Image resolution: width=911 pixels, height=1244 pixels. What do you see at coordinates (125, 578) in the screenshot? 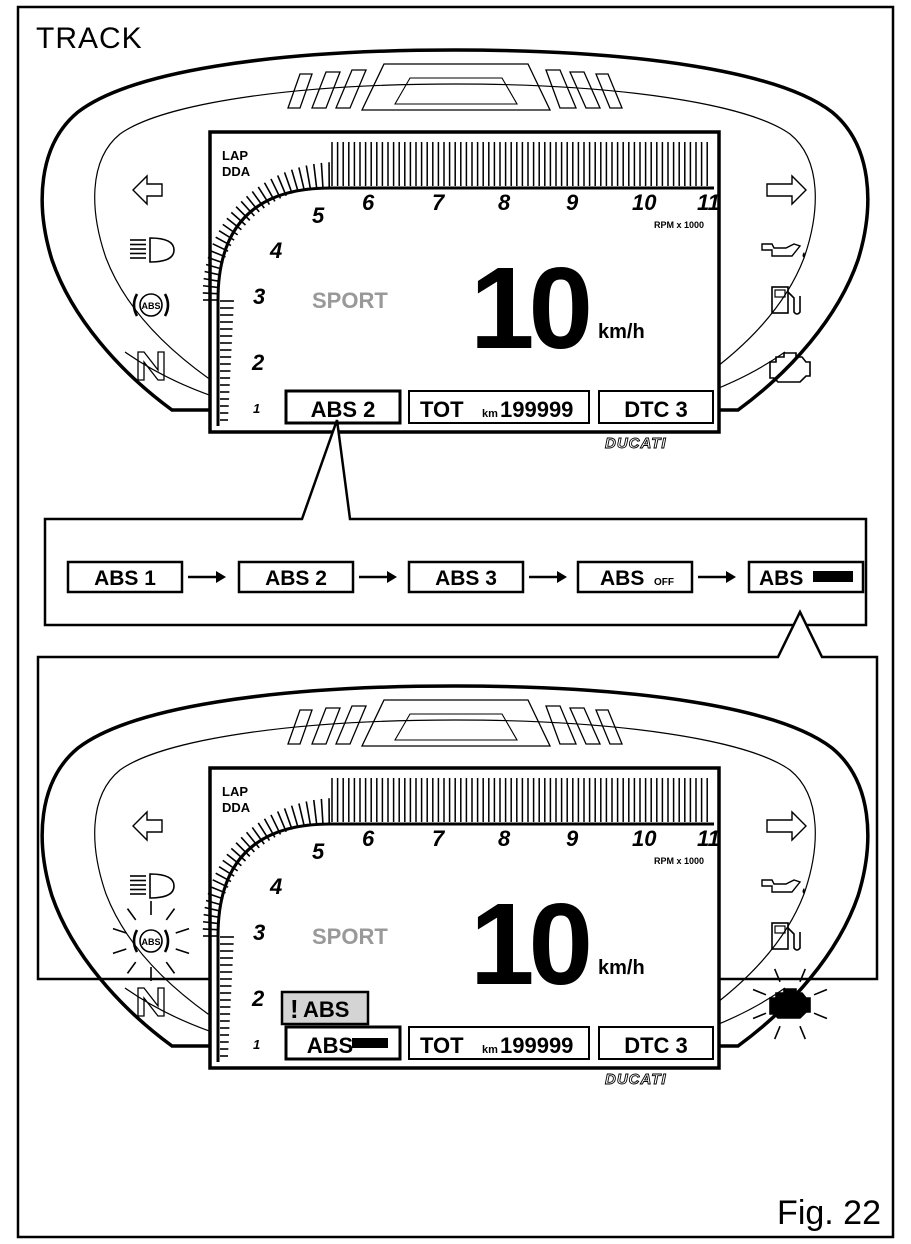
I see `sequence-step-label: ABS 1` at bounding box center [125, 578].